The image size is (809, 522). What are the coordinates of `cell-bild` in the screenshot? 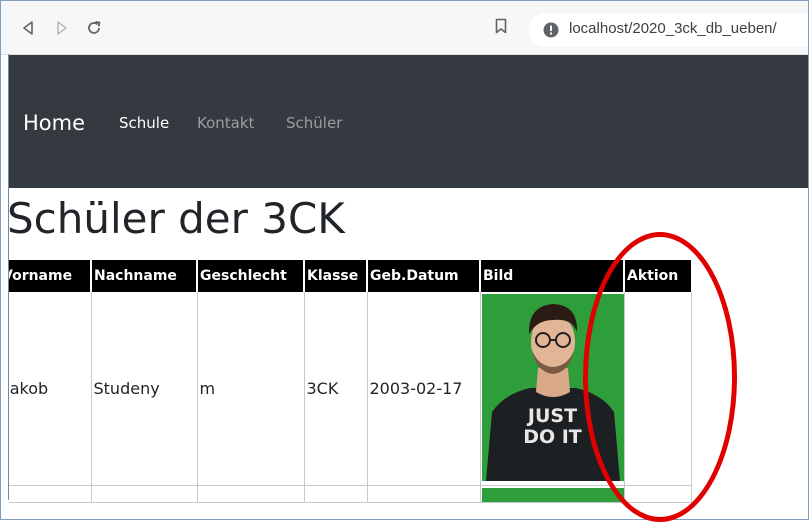 It's located at (552, 494).